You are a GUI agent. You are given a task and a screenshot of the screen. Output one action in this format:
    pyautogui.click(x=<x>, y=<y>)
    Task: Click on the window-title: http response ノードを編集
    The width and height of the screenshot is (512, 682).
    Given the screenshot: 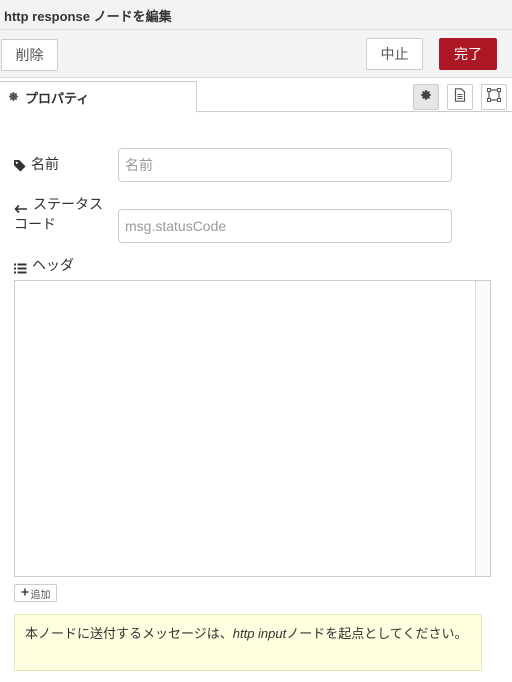 What is the action you would take?
    pyautogui.click(x=256, y=15)
    